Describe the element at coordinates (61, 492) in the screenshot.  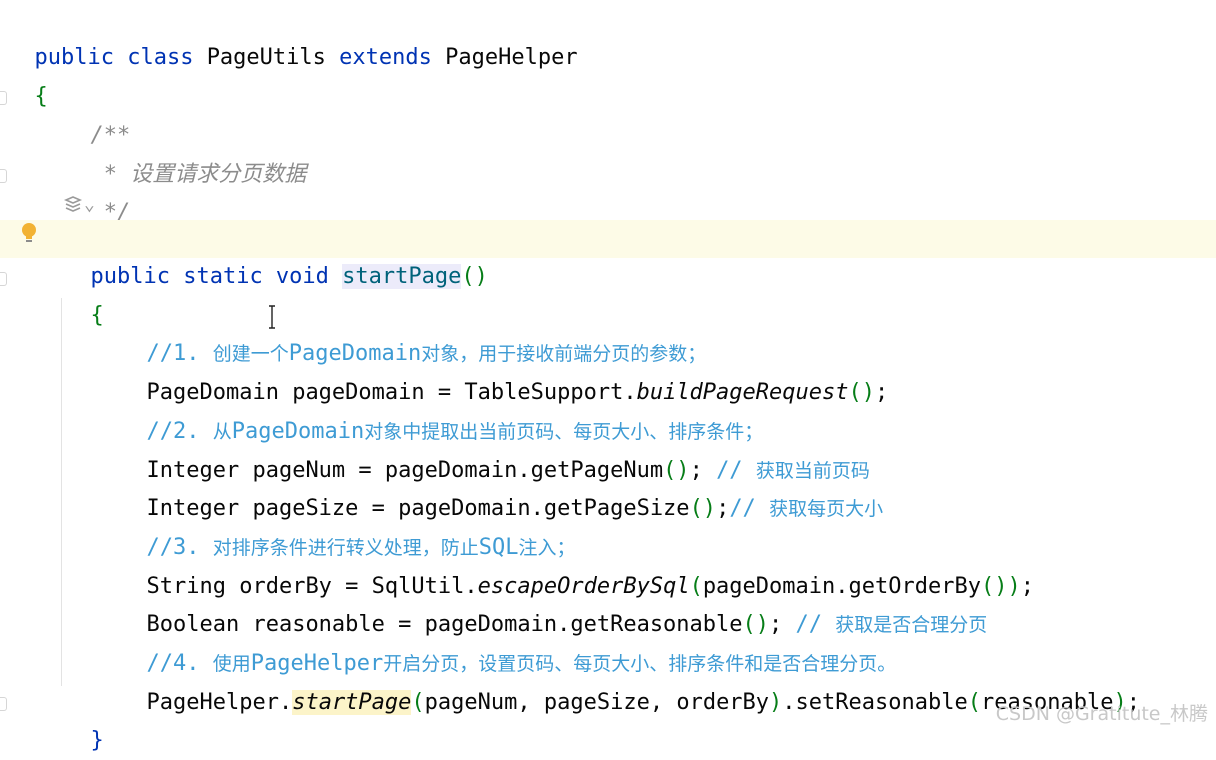
I see `indent-guide` at that location.